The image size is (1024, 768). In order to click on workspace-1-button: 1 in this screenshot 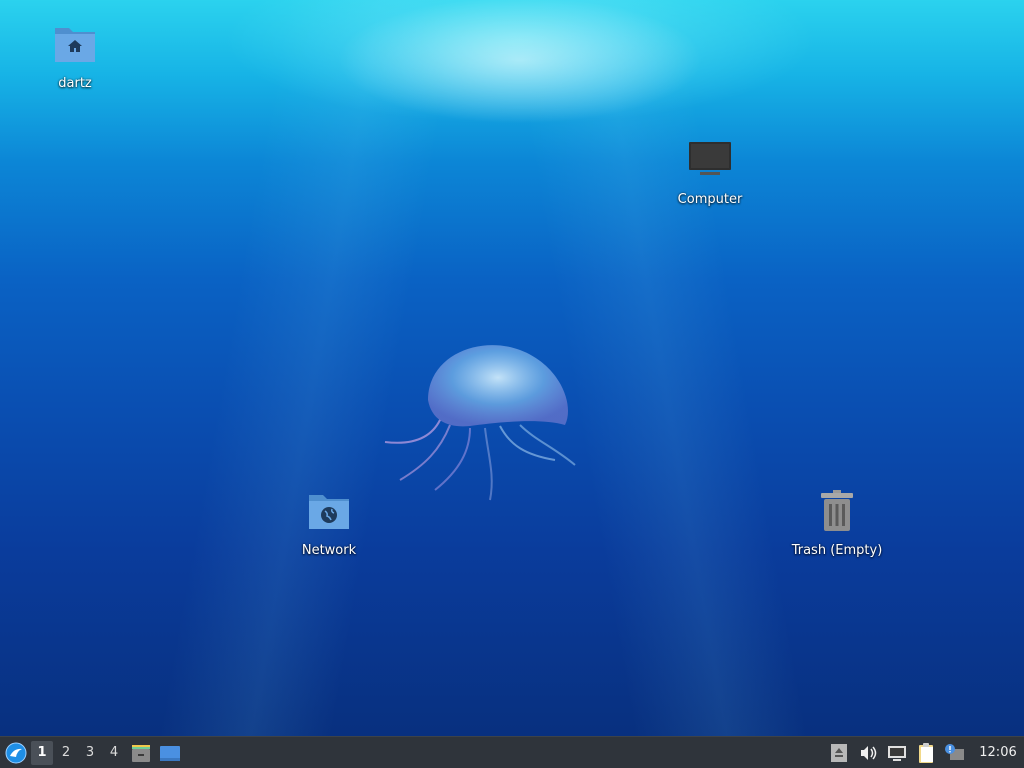, I will do `click(42, 752)`.